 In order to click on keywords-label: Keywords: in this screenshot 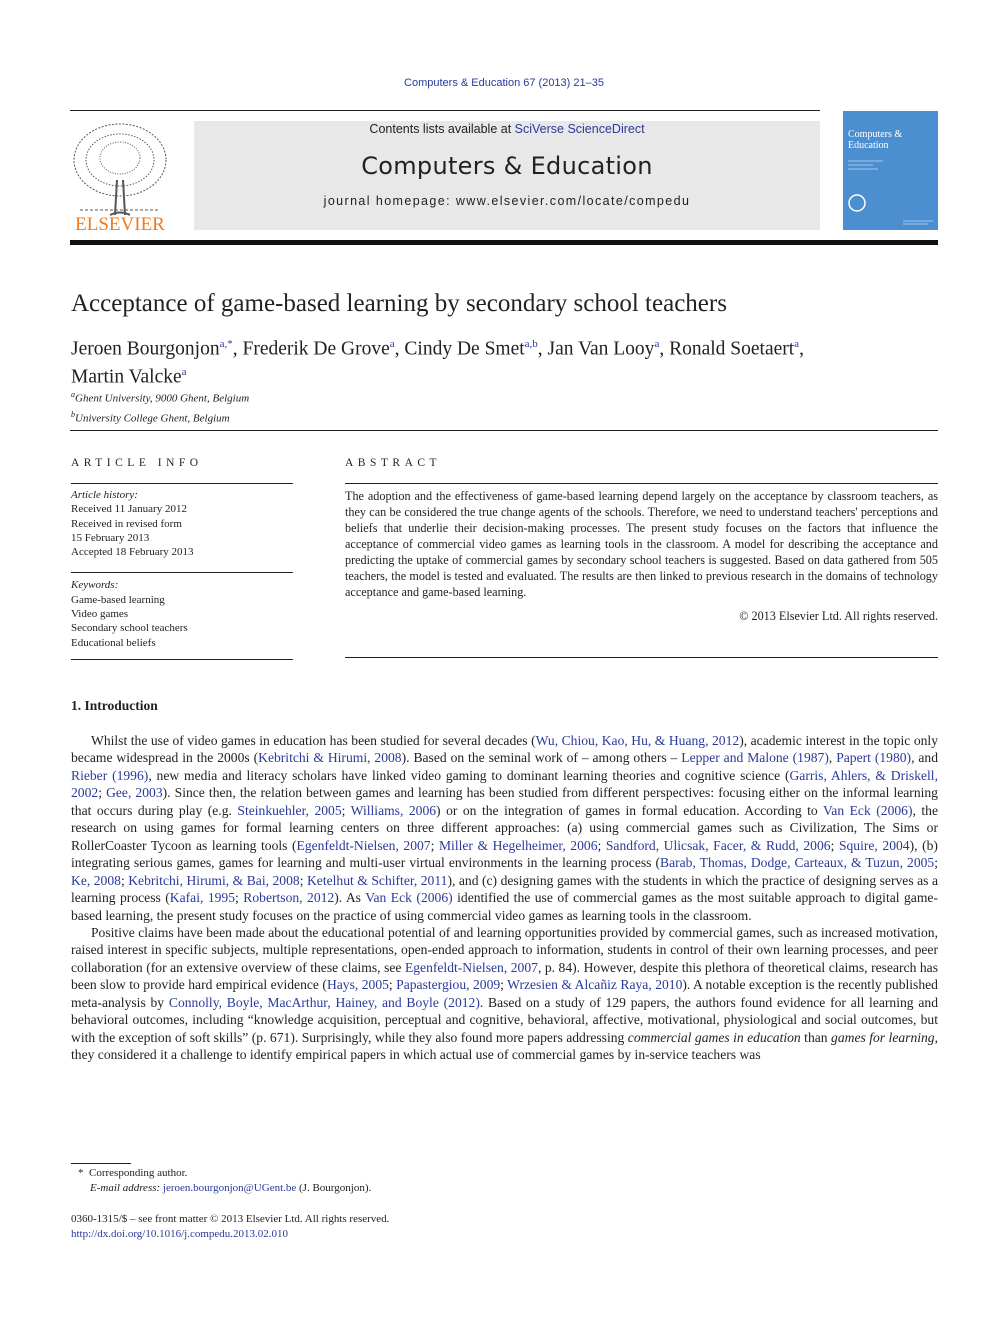, I will do `click(95, 585)`.